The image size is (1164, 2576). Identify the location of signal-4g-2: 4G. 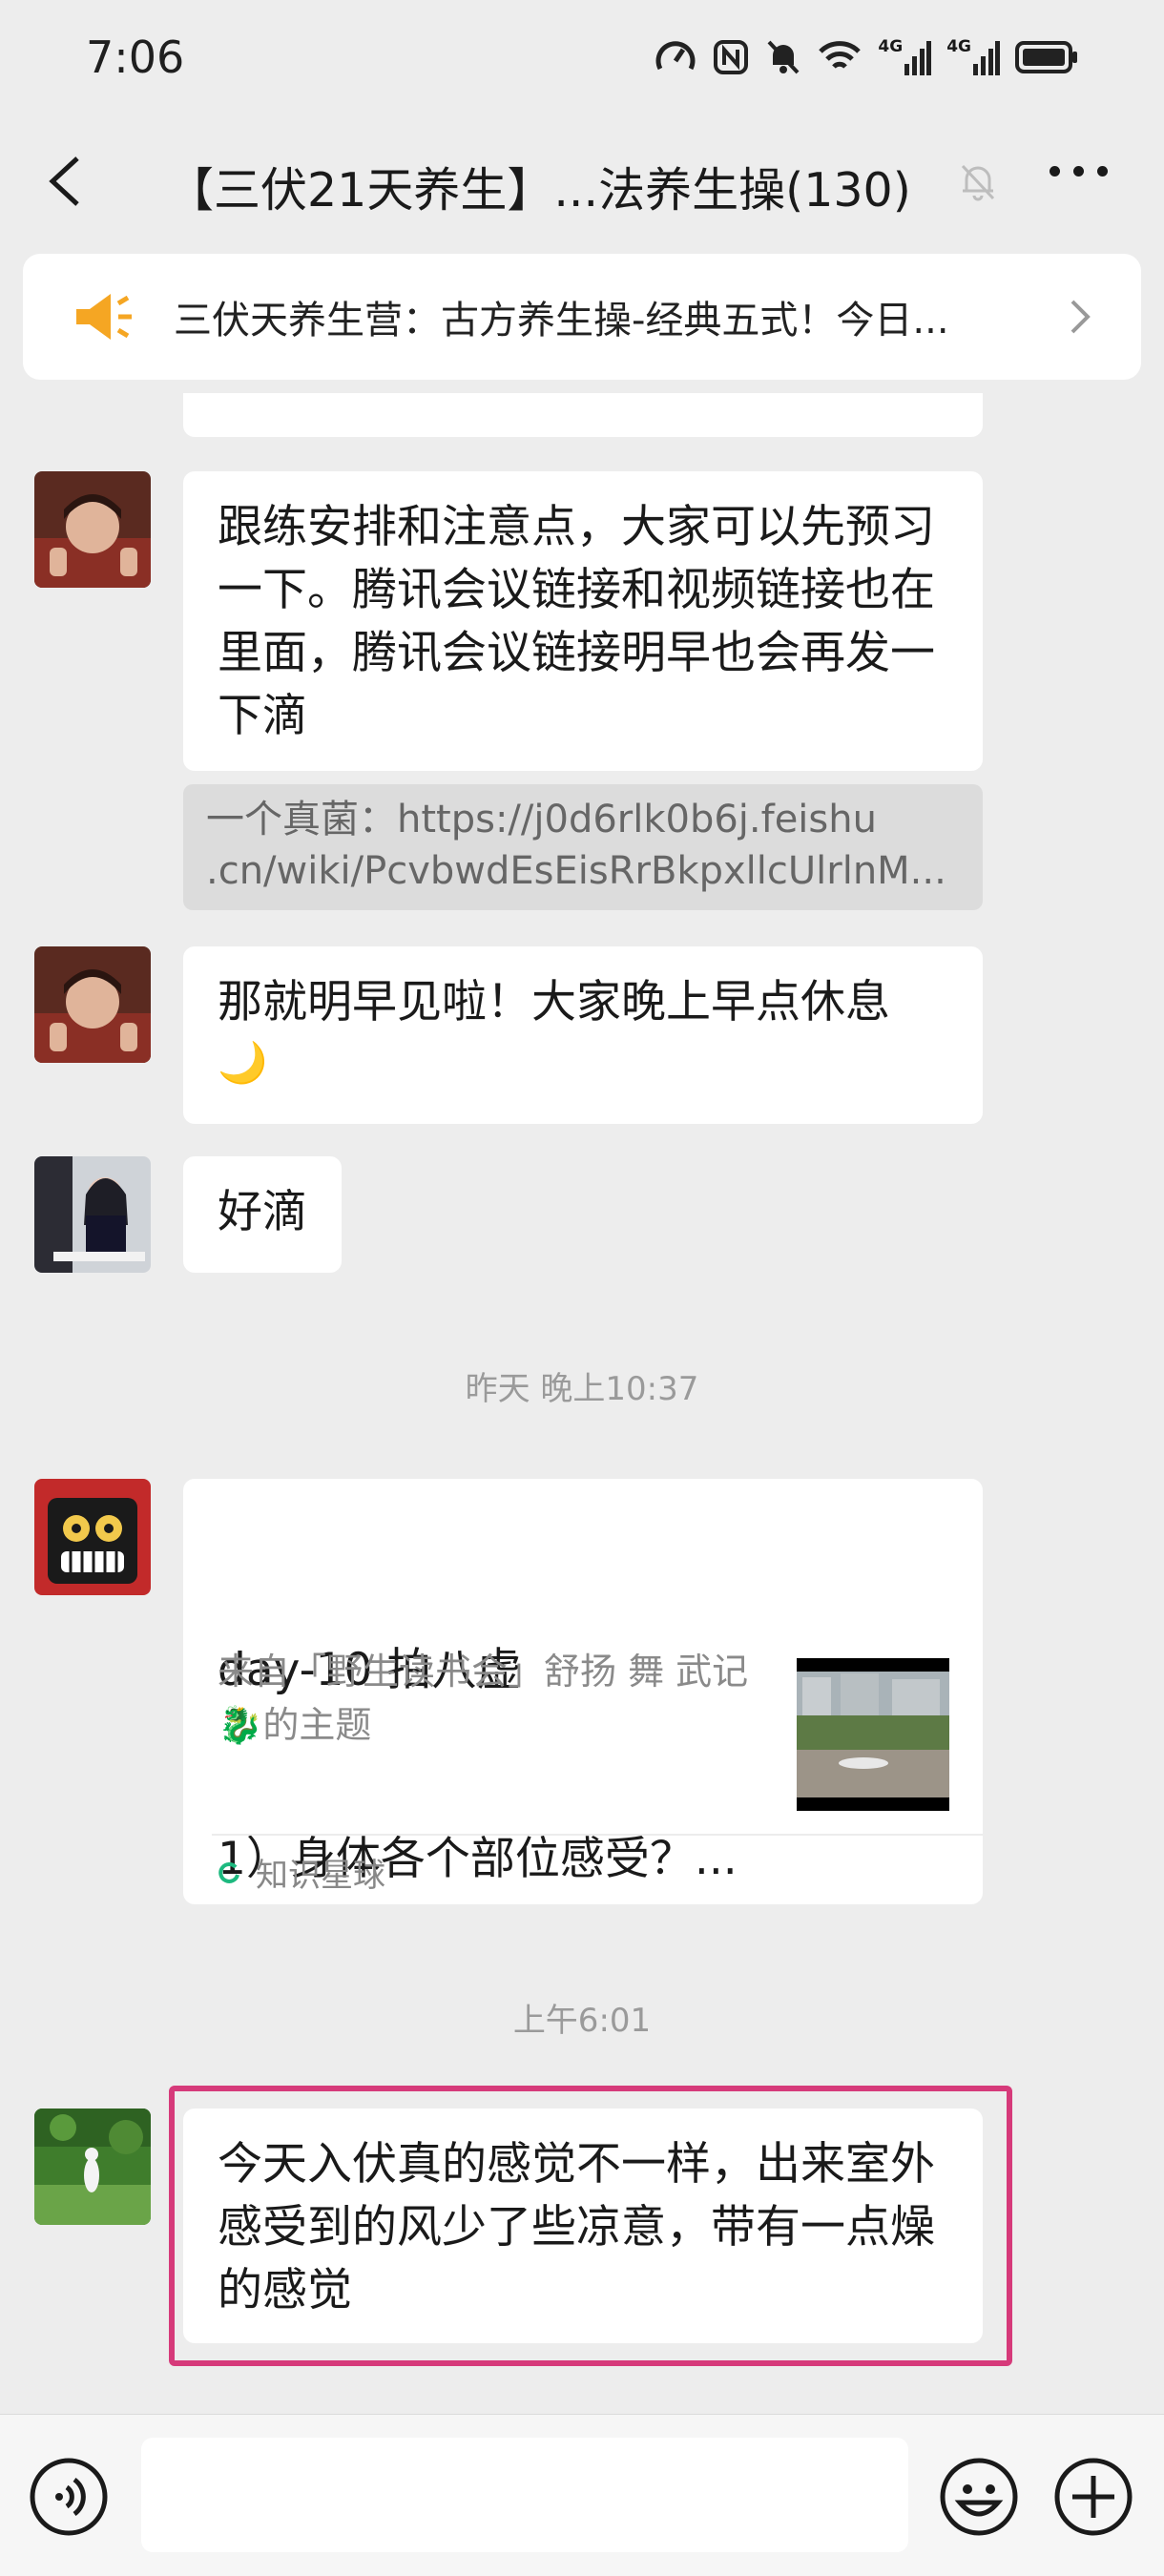
(973, 57).